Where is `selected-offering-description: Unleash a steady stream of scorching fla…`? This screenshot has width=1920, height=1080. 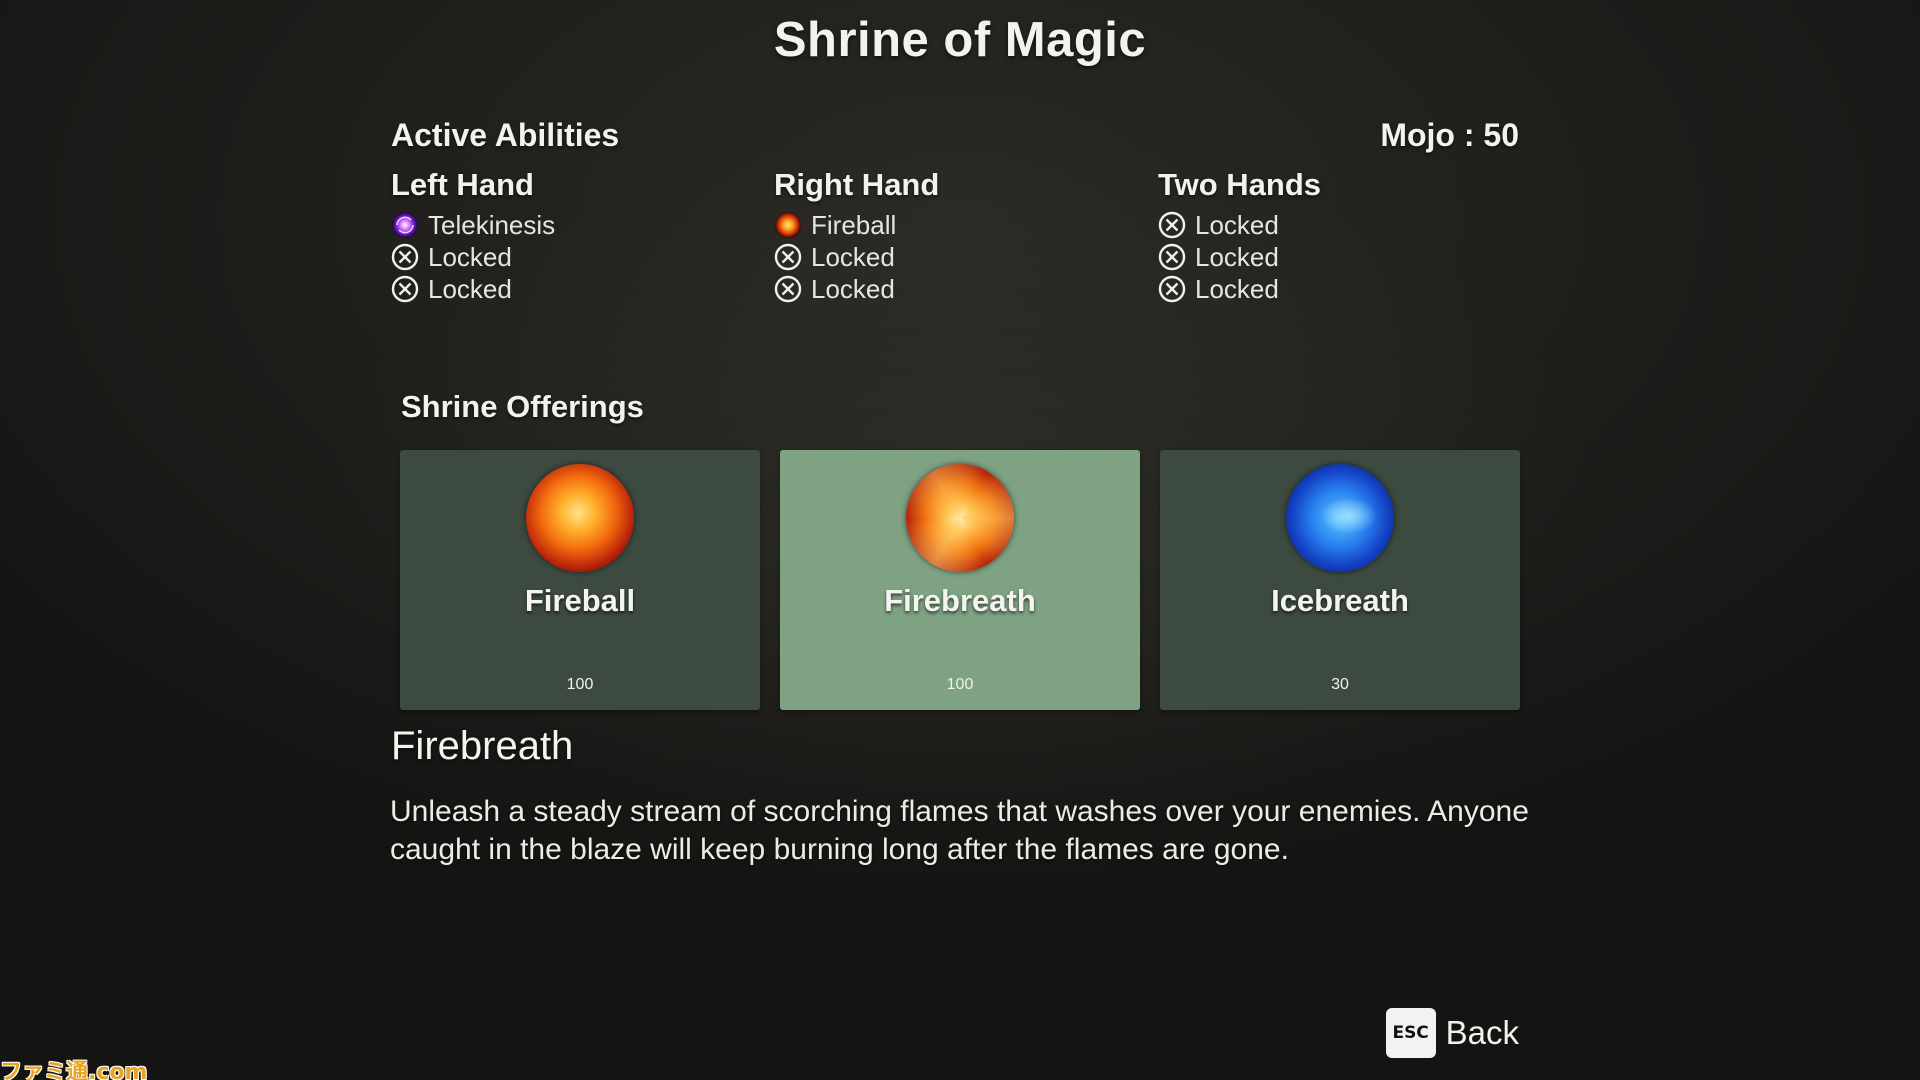 selected-offering-description: Unleash a steady stream of scorching fla… is located at coordinates (959, 830).